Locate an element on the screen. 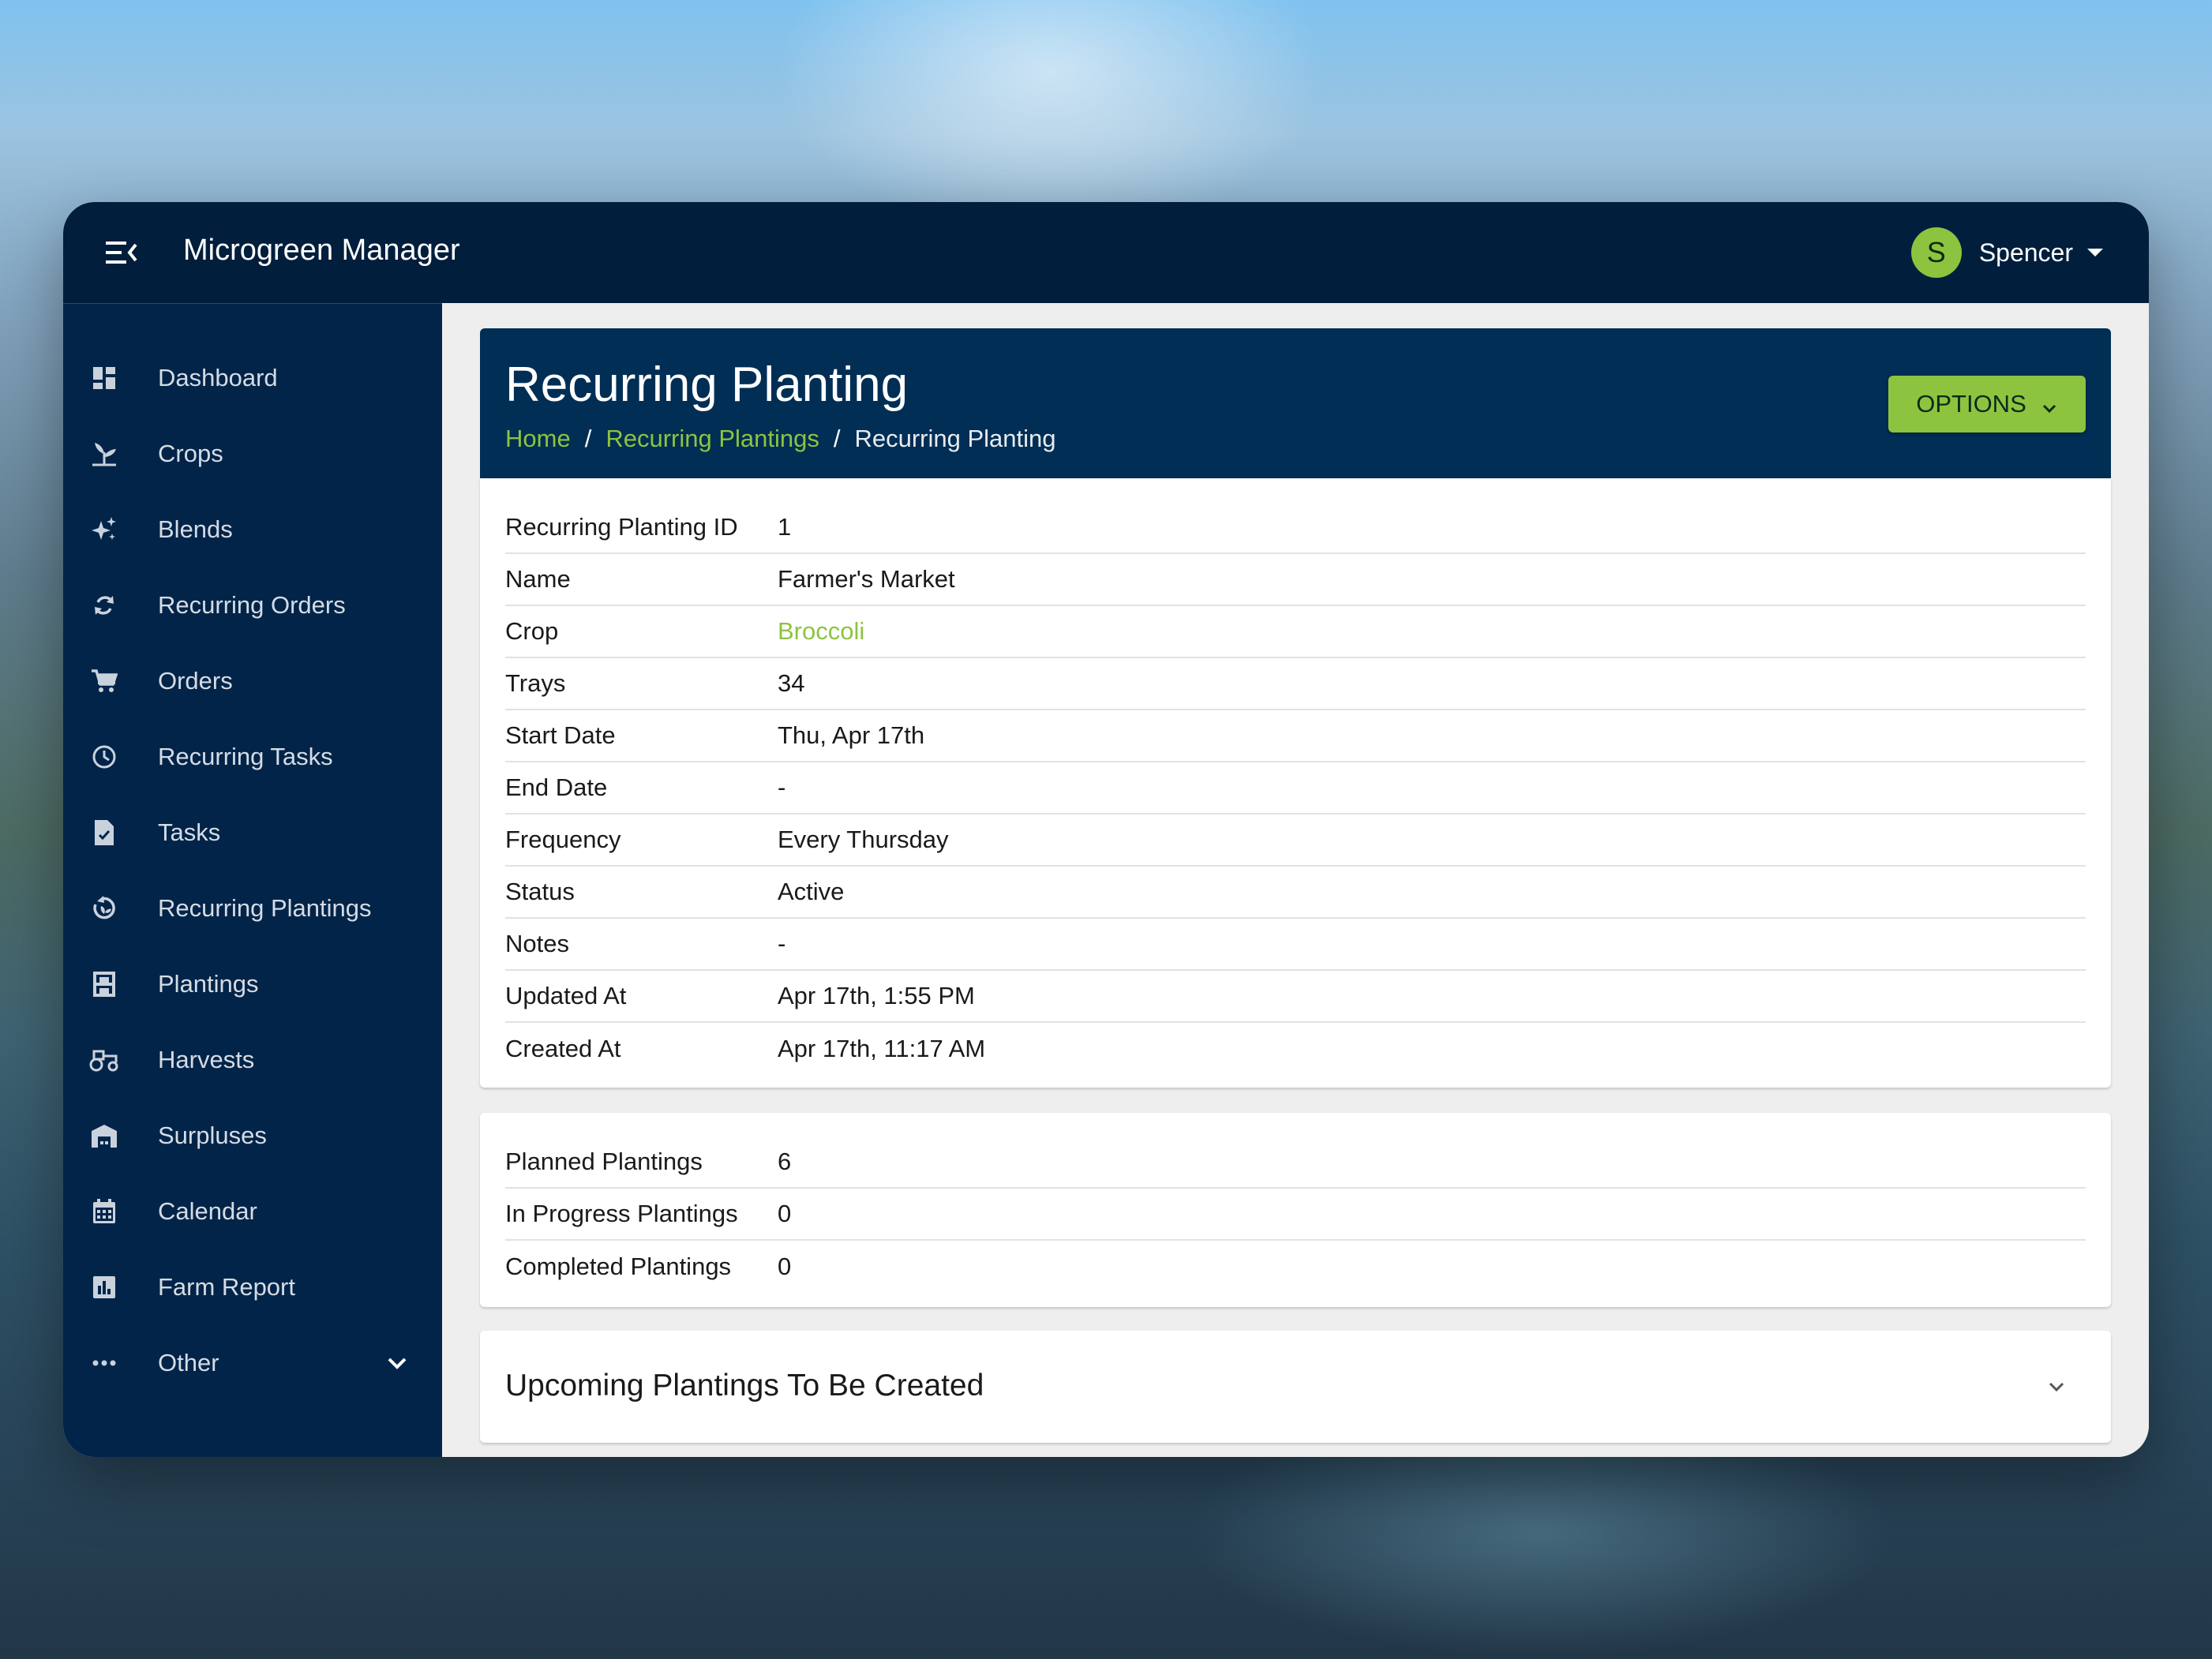 This screenshot has height=1659, width=2212. sidebar-item-dashboard: Dashboard is located at coordinates (252, 378).